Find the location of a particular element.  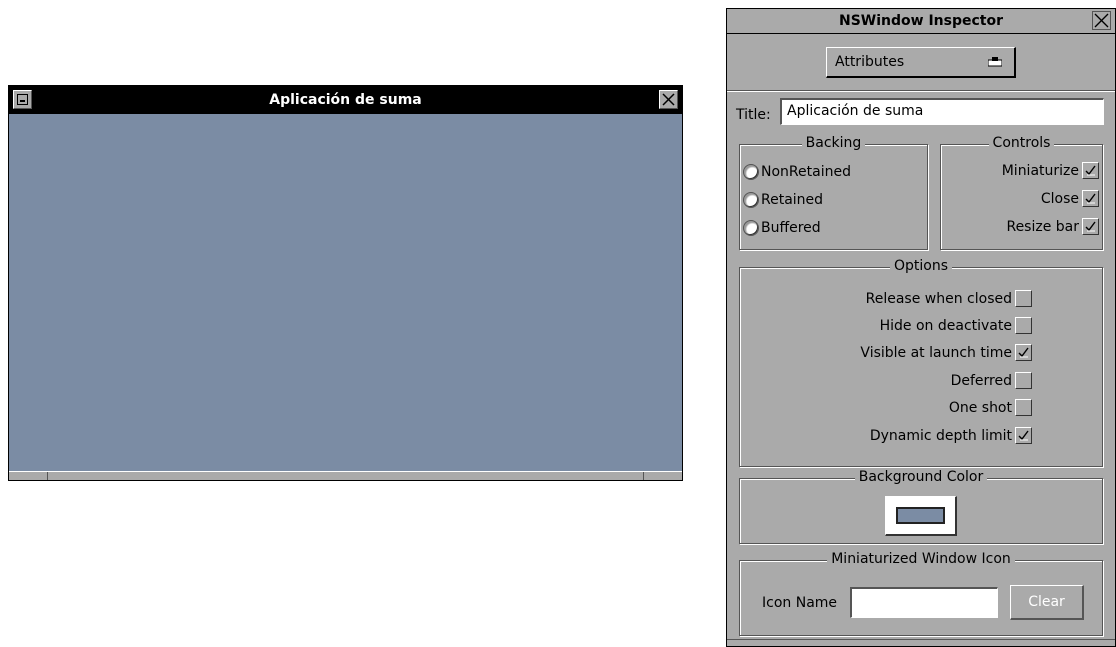

inspector-titlebar: NSWindow Inspector is located at coordinates (921, 21).